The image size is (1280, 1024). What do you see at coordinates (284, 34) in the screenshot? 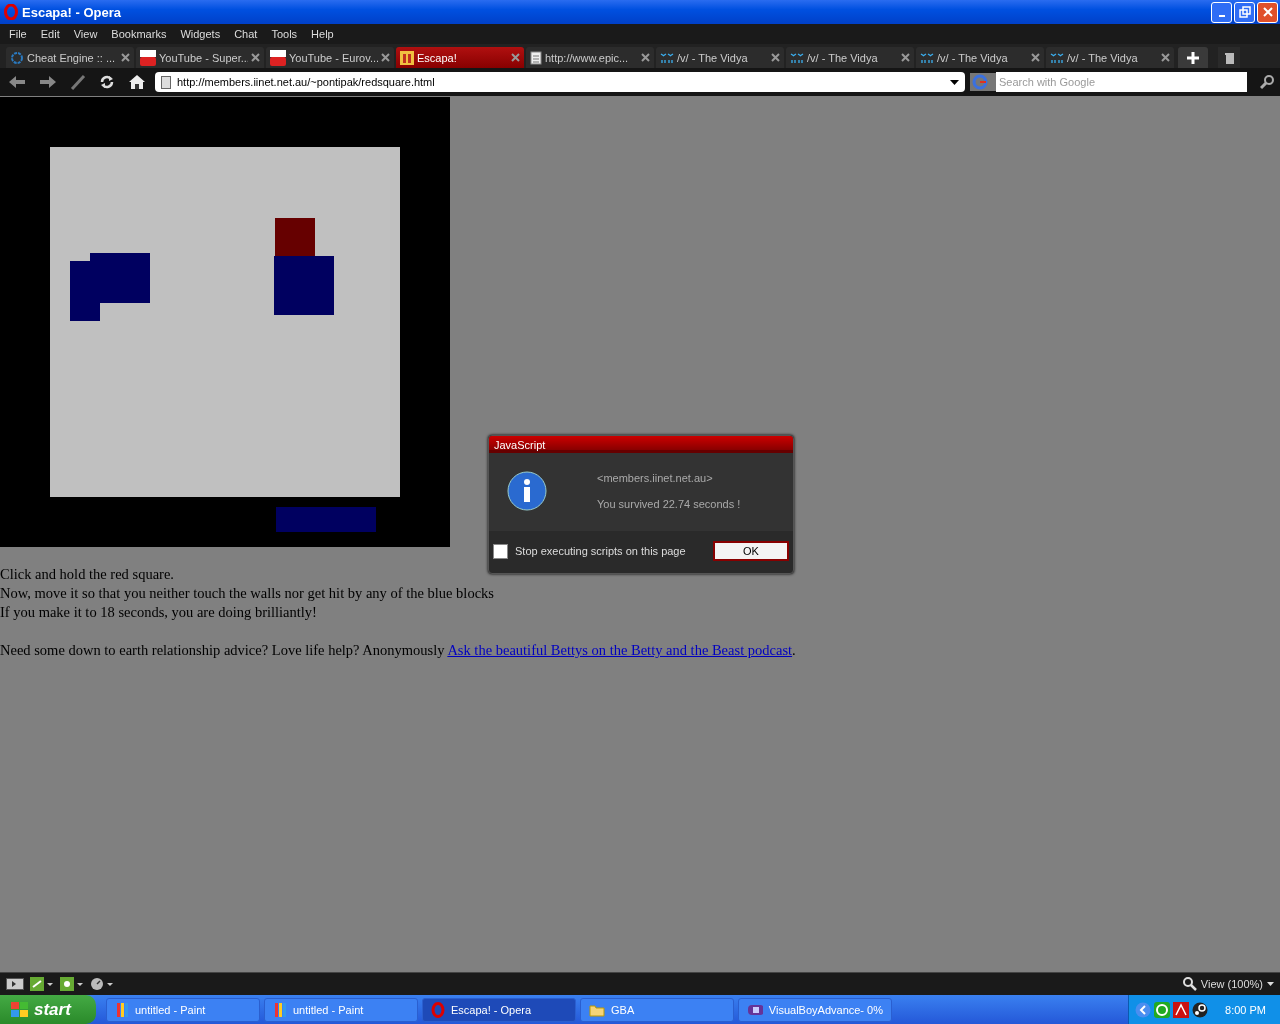
I see `menu-item: Tools` at bounding box center [284, 34].